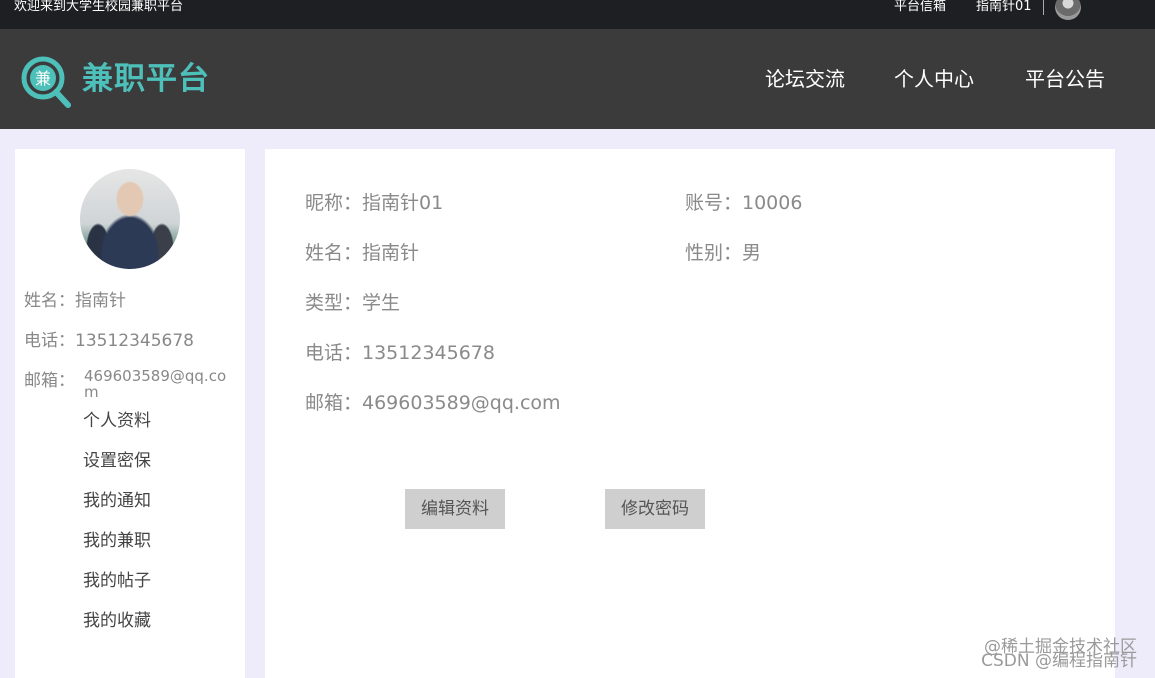 Image resolution: width=1155 pixels, height=678 pixels. I want to click on sidebar-item-my-jobs: 我的兼职, so click(117, 541).